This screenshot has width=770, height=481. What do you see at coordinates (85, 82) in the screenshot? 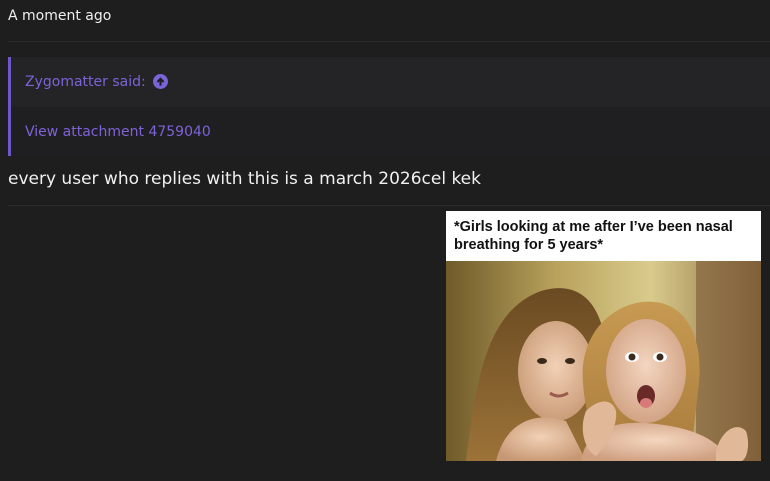
I see `quote-author: Zygomatter said:` at bounding box center [85, 82].